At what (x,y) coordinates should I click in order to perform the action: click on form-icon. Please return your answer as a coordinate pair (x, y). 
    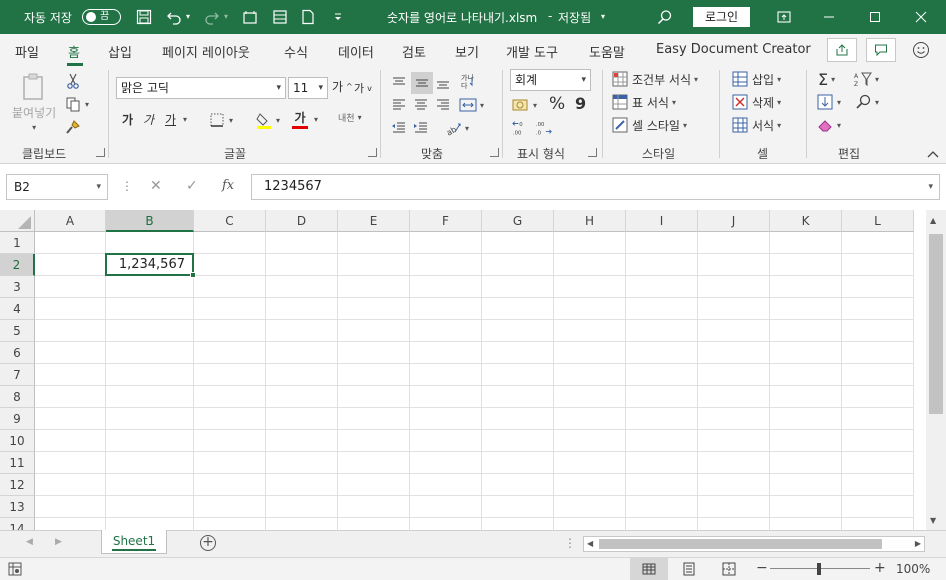
    Looking at the image, I should click on (280, 17).